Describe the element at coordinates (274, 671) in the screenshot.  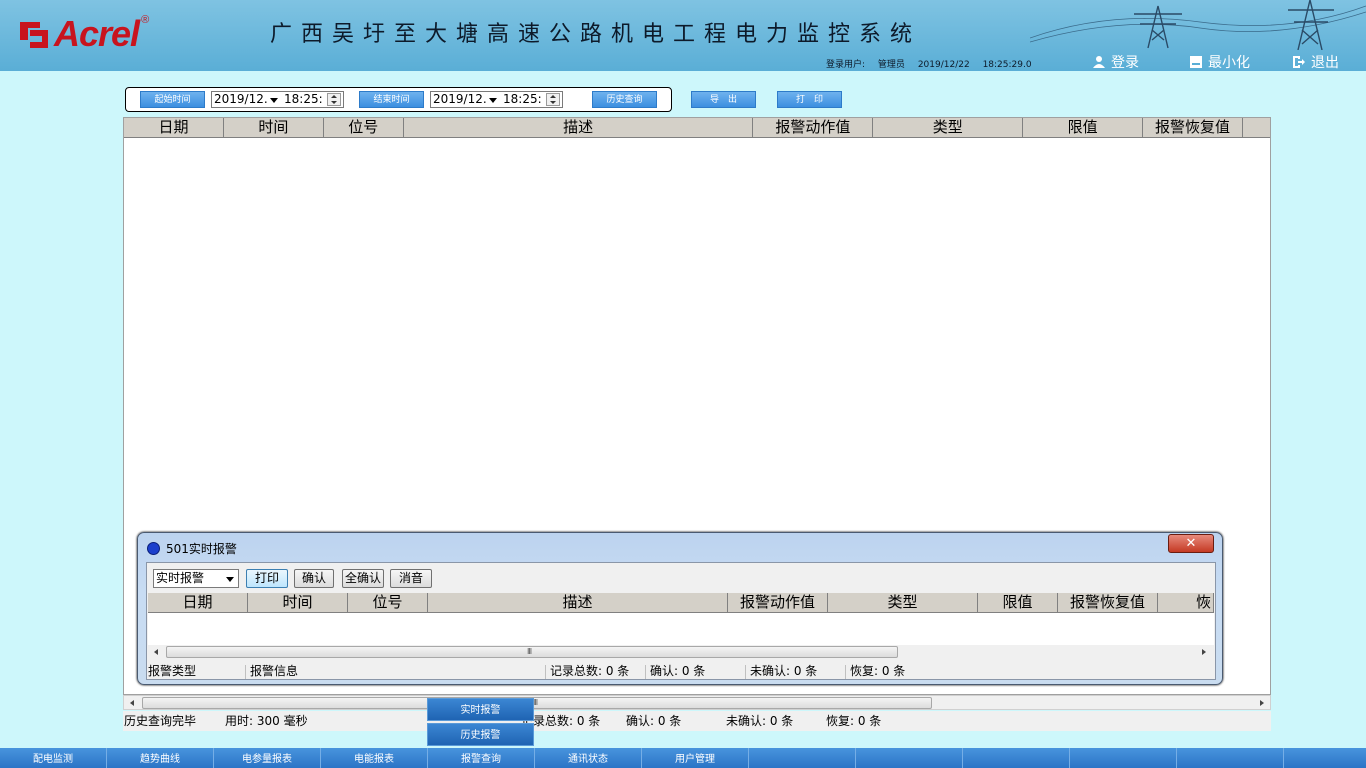
I see `alarm-info-label: 报警信息` at that location.